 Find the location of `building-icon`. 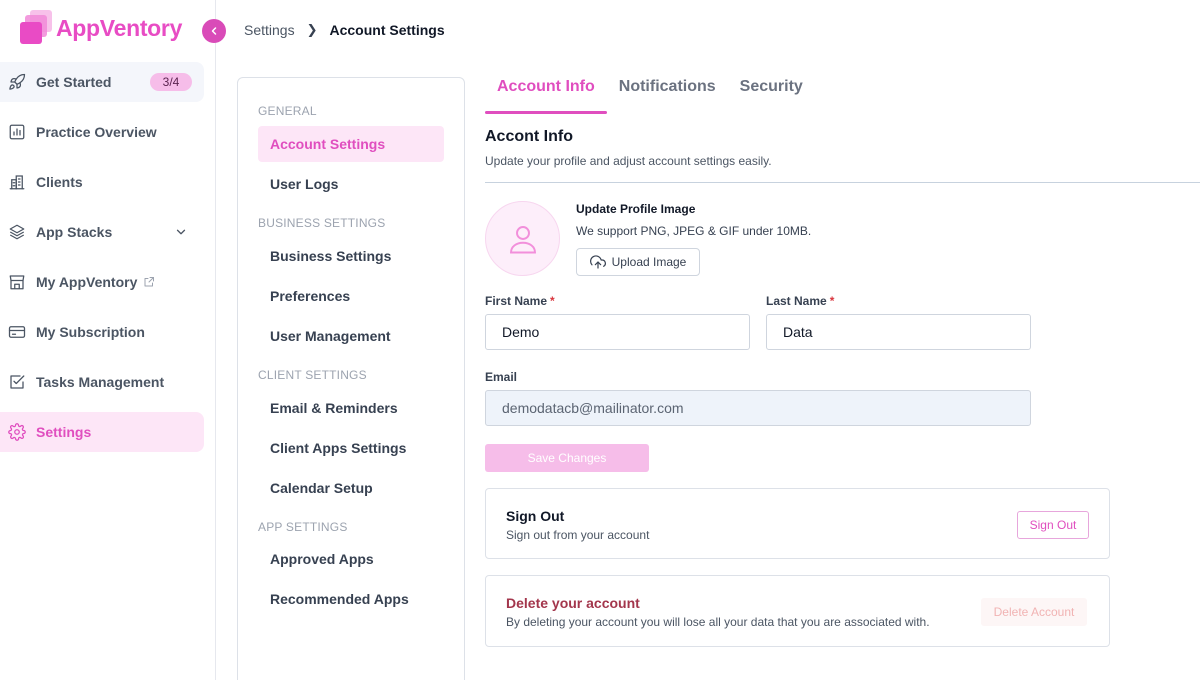

building-icon is located at coordinates (17, 182).